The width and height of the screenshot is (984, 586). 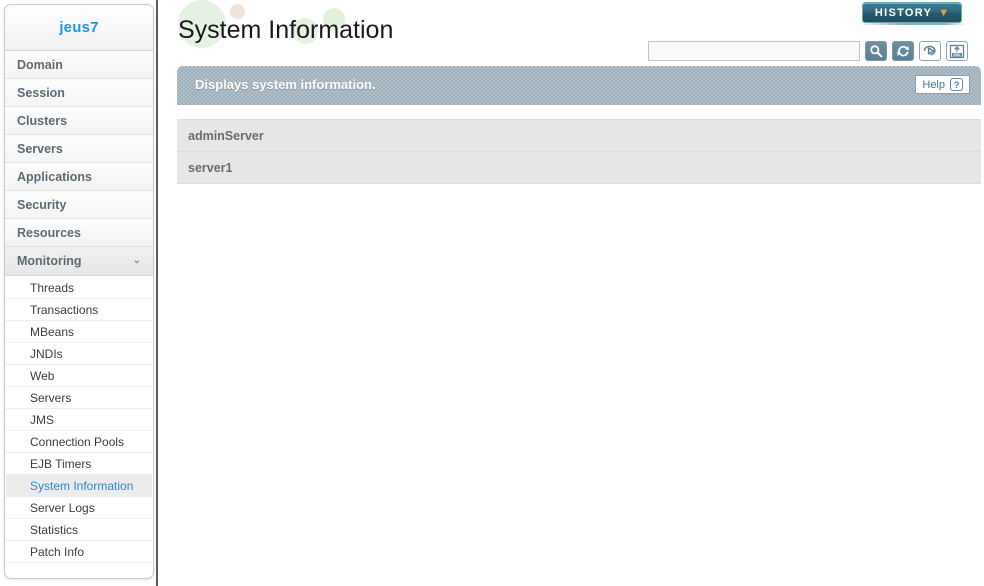 I want to click on search-button, so click(x=876, y=51).